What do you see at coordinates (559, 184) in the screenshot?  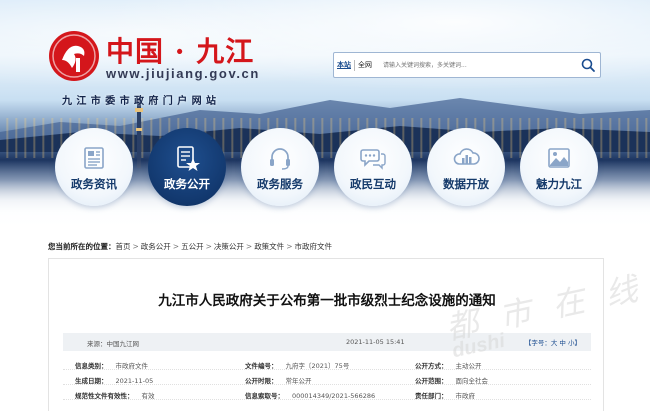 I see `nav-label: 魅力九江` at bounding box center [559, 184].